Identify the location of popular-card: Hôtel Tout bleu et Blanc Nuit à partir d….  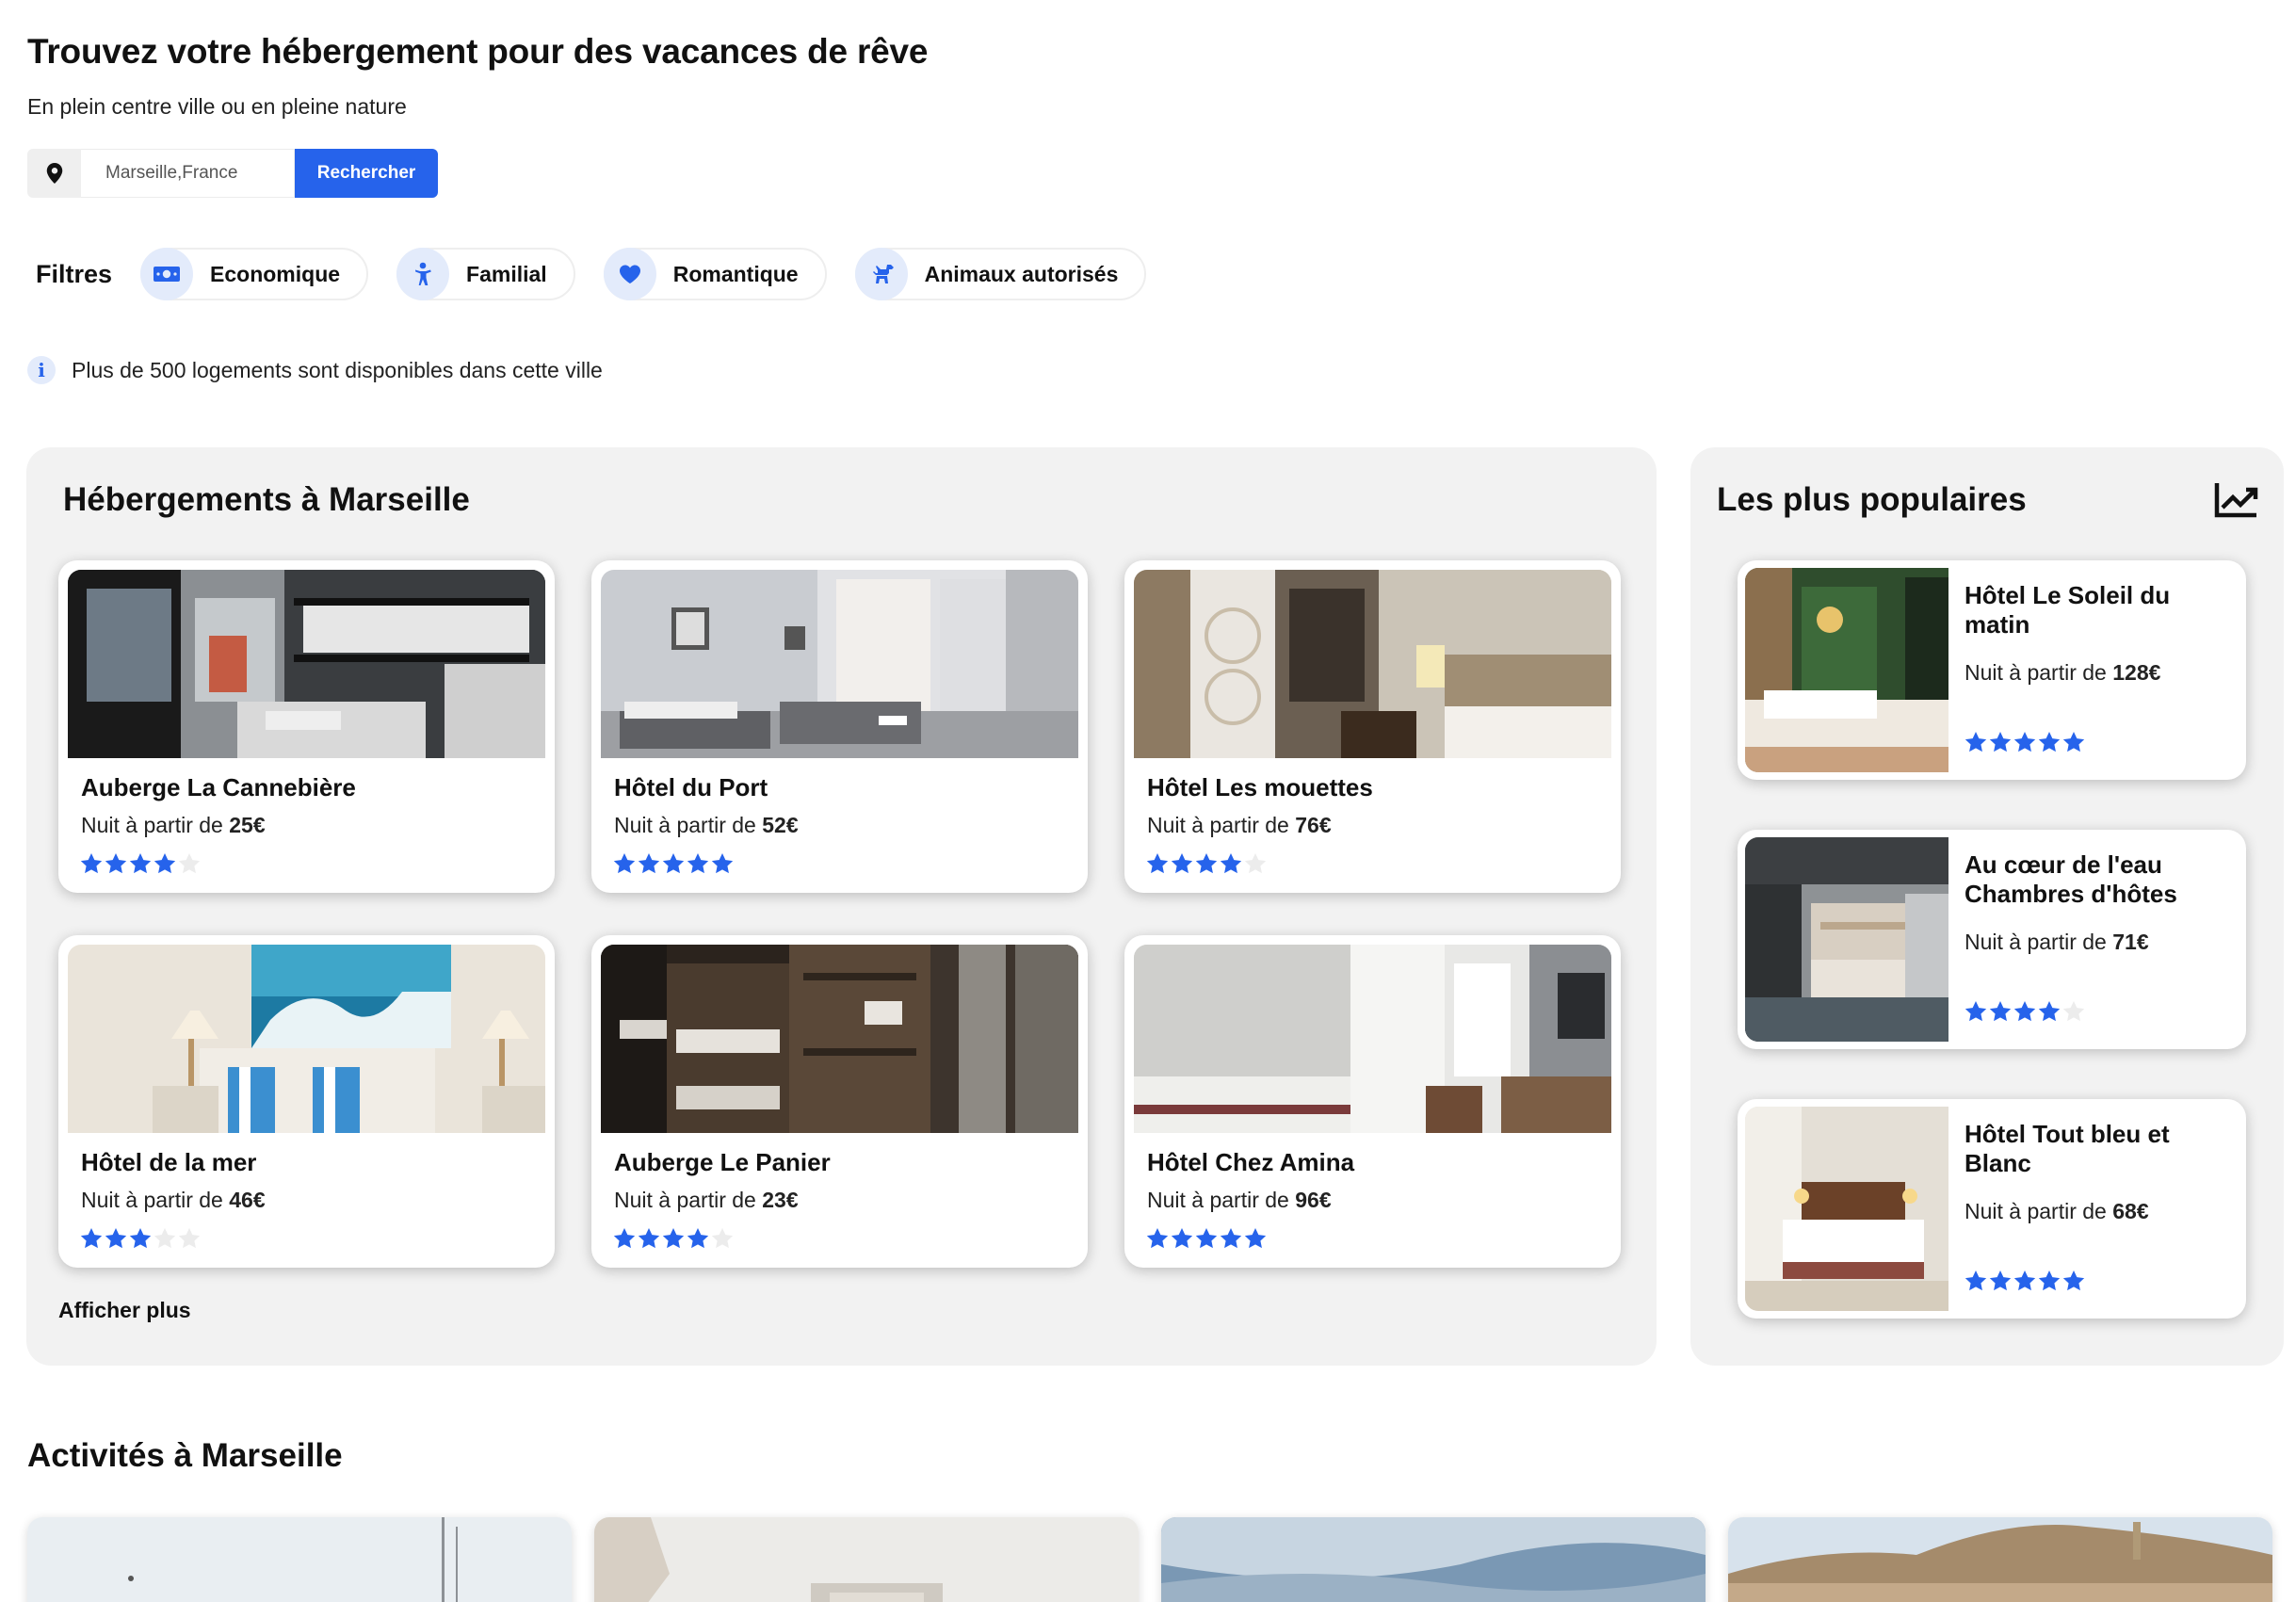
(1992, 1209).